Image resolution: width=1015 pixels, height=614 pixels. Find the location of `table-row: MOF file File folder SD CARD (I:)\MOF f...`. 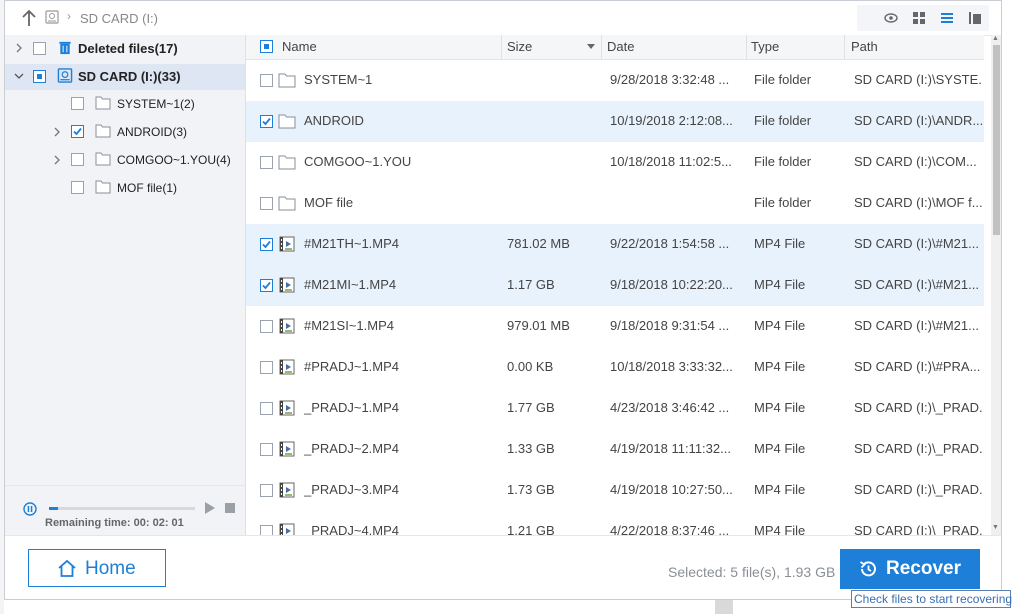

table-row: MOF file File folder SD CARD (I:)\MOF f... is located at coordinates (615, 203).